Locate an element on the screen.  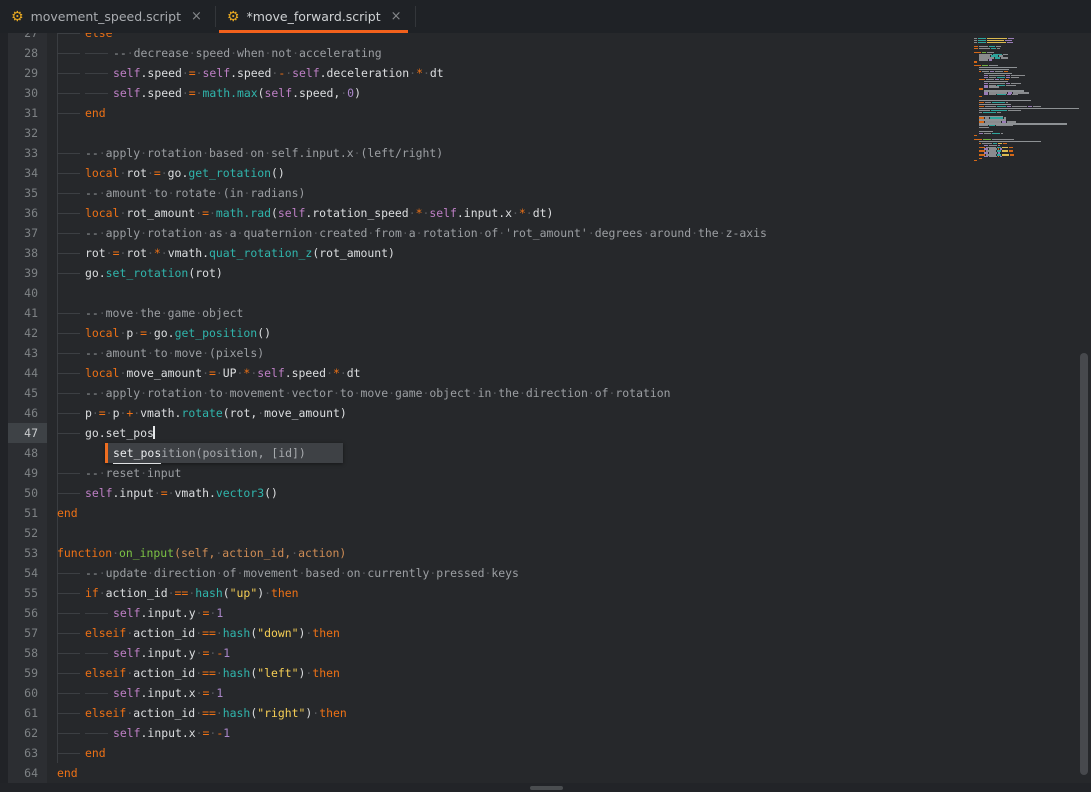
code-line: if·action_id·==·hash("up")·then is located at coordinates (569, 593).